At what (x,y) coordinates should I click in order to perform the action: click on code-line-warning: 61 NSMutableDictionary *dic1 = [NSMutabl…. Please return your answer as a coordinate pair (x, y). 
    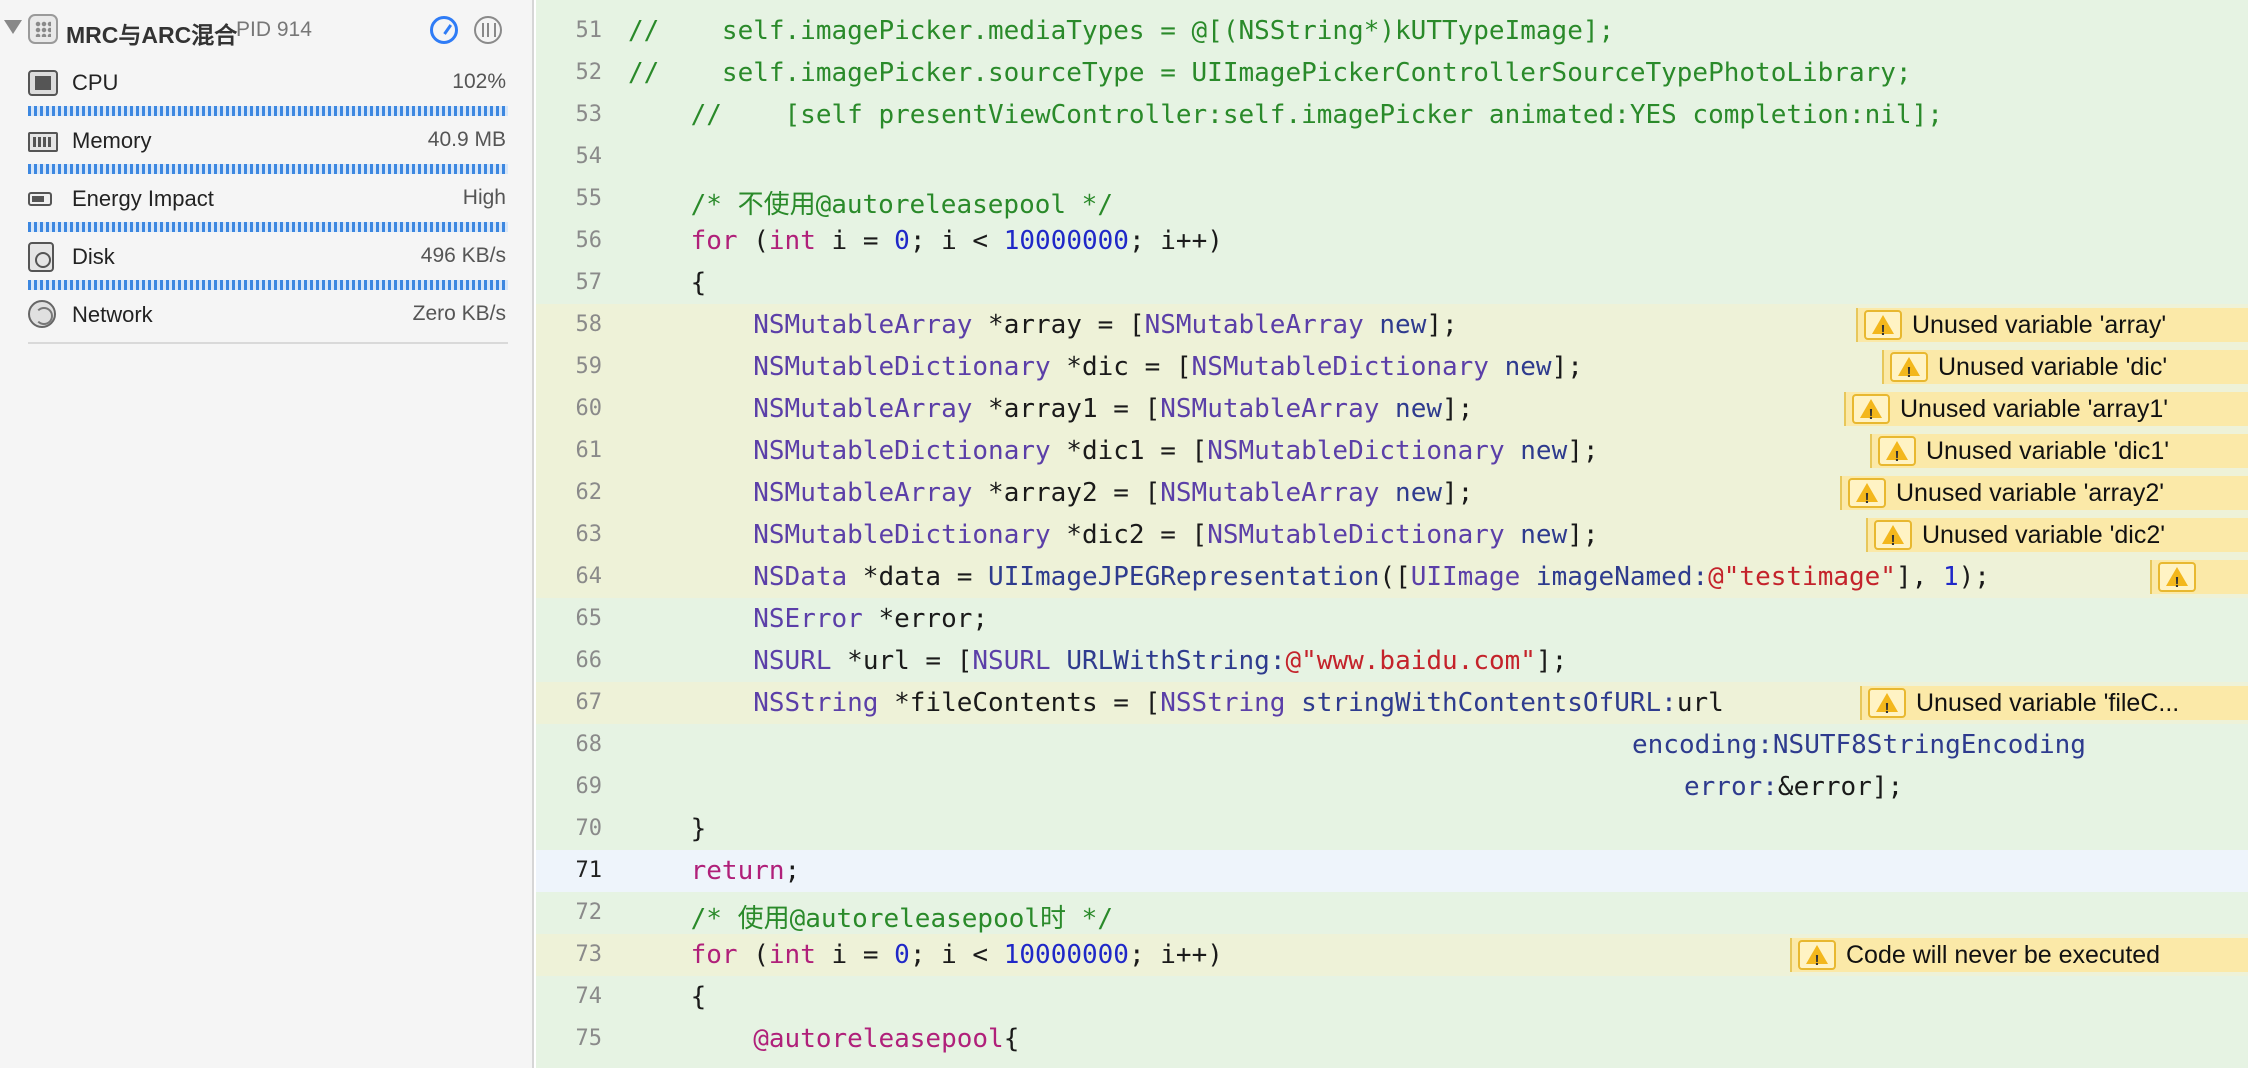
    Looking at the image, I should click on (1392, 451).